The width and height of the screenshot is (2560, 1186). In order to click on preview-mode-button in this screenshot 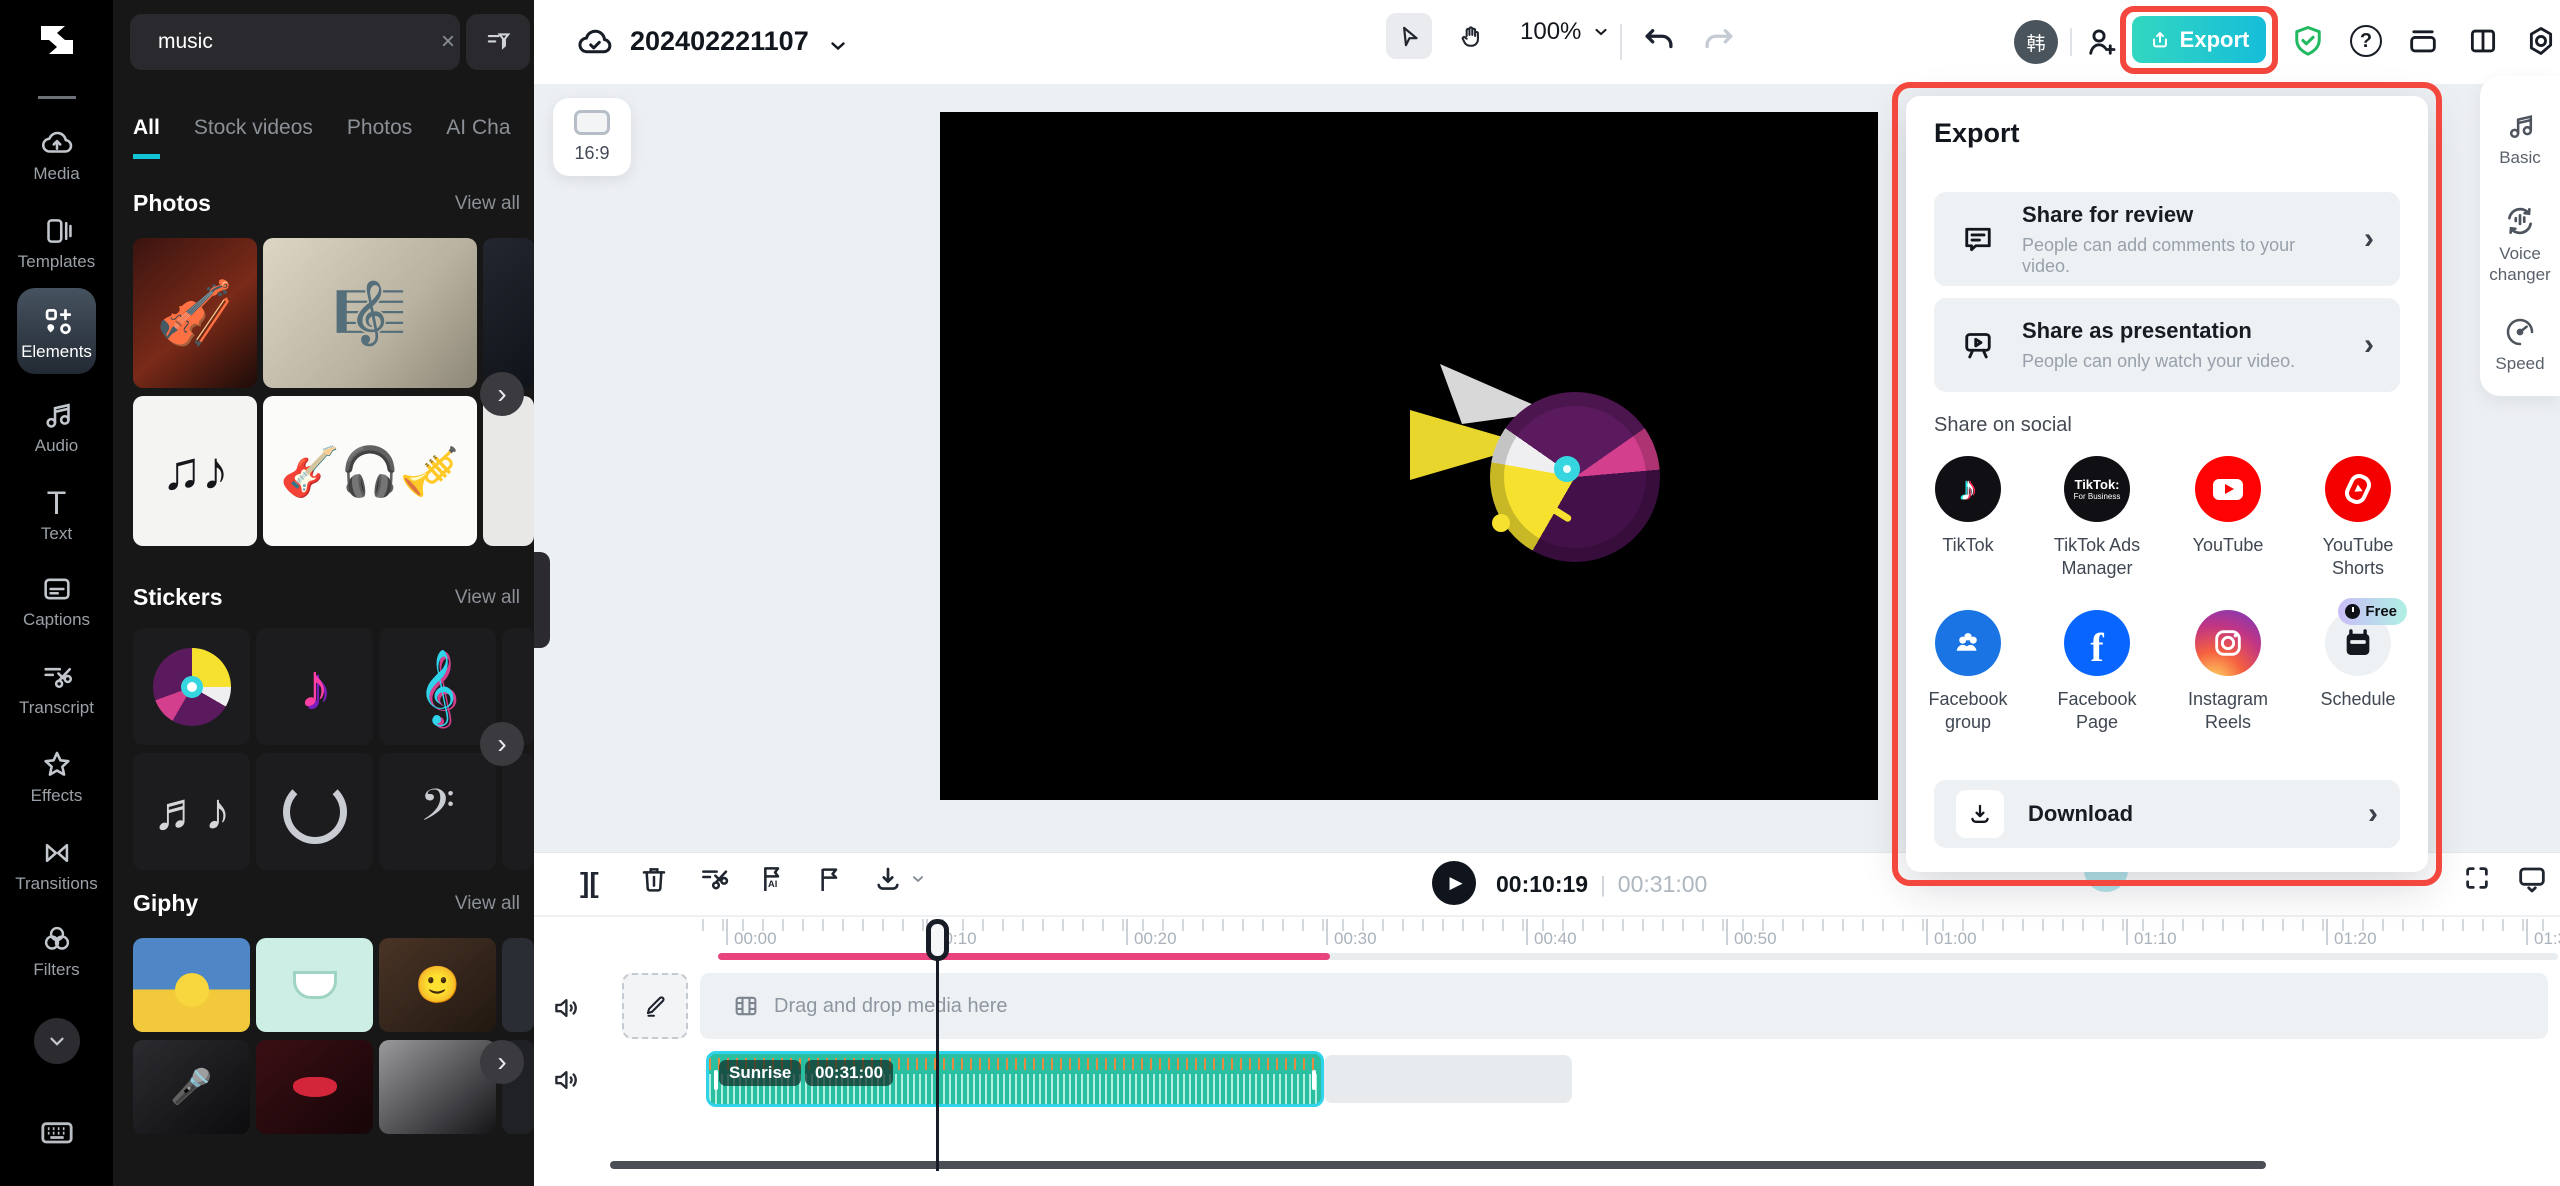, I will do `click(2532, 879)`.